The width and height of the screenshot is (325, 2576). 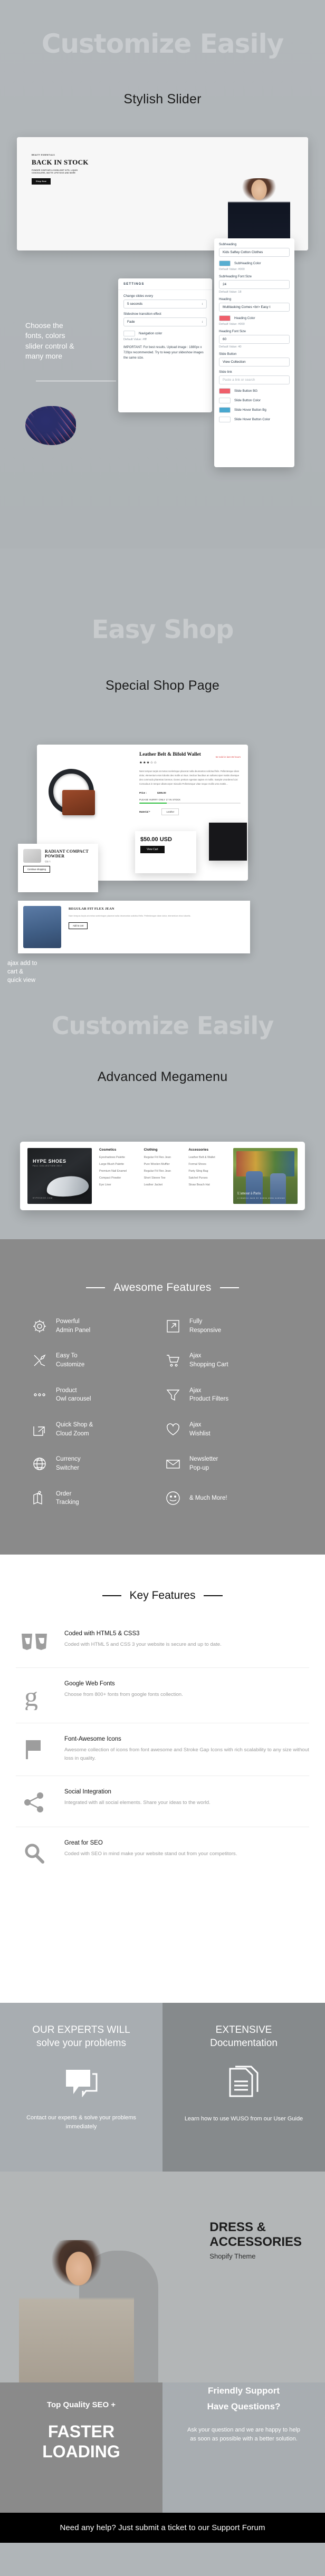 I want to click on stock-bar, so click(x=190, y=803).